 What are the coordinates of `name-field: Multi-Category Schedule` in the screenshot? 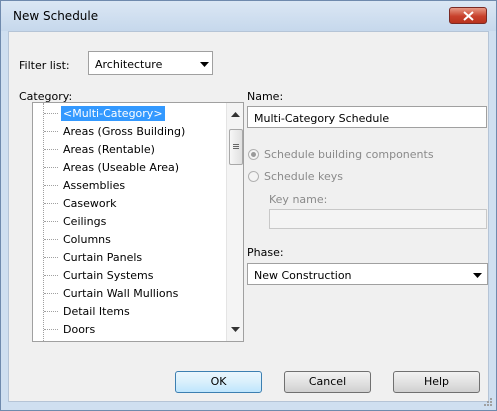 It's located at (367, 117).